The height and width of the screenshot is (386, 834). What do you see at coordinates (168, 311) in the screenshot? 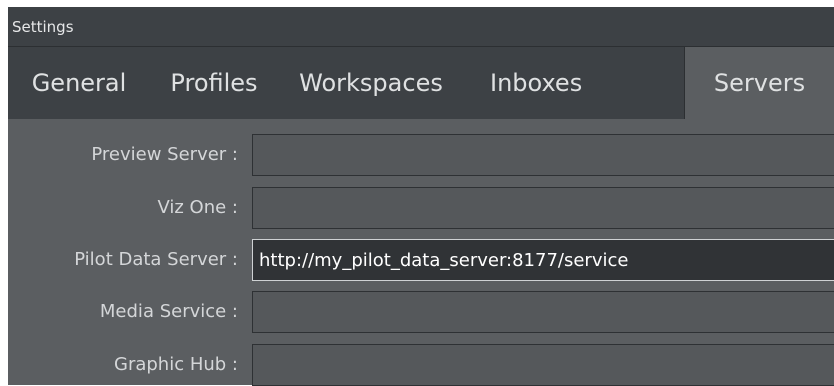
I see `media-service-label: Media Service :` at bounding box center [168, 311].